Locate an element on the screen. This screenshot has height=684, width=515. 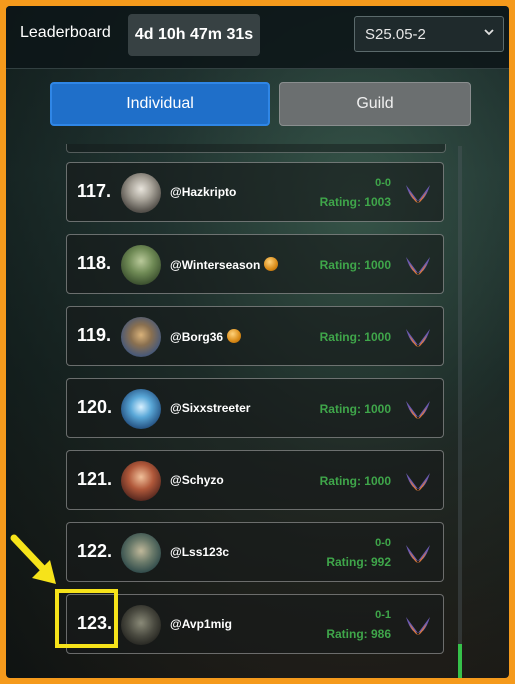
scrollbar-thumb is located at coordinates (460, 661).